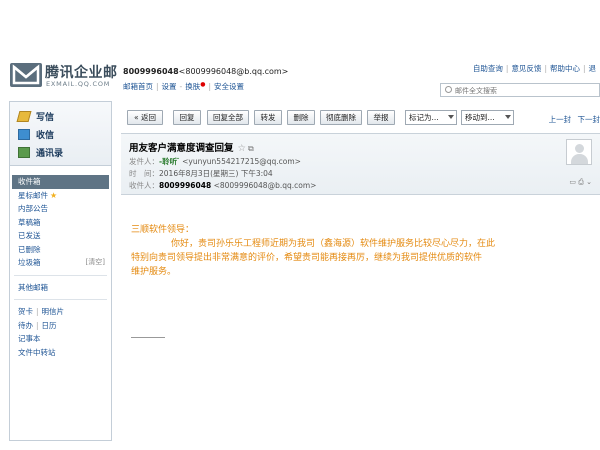 Image resolution: width=600 pixels, height=450 pixels. What do you see at coordinates (341, 117) in the screenshot?
I see `delete-permanently-button: 彻底删除` at bounding box center [341, 117].